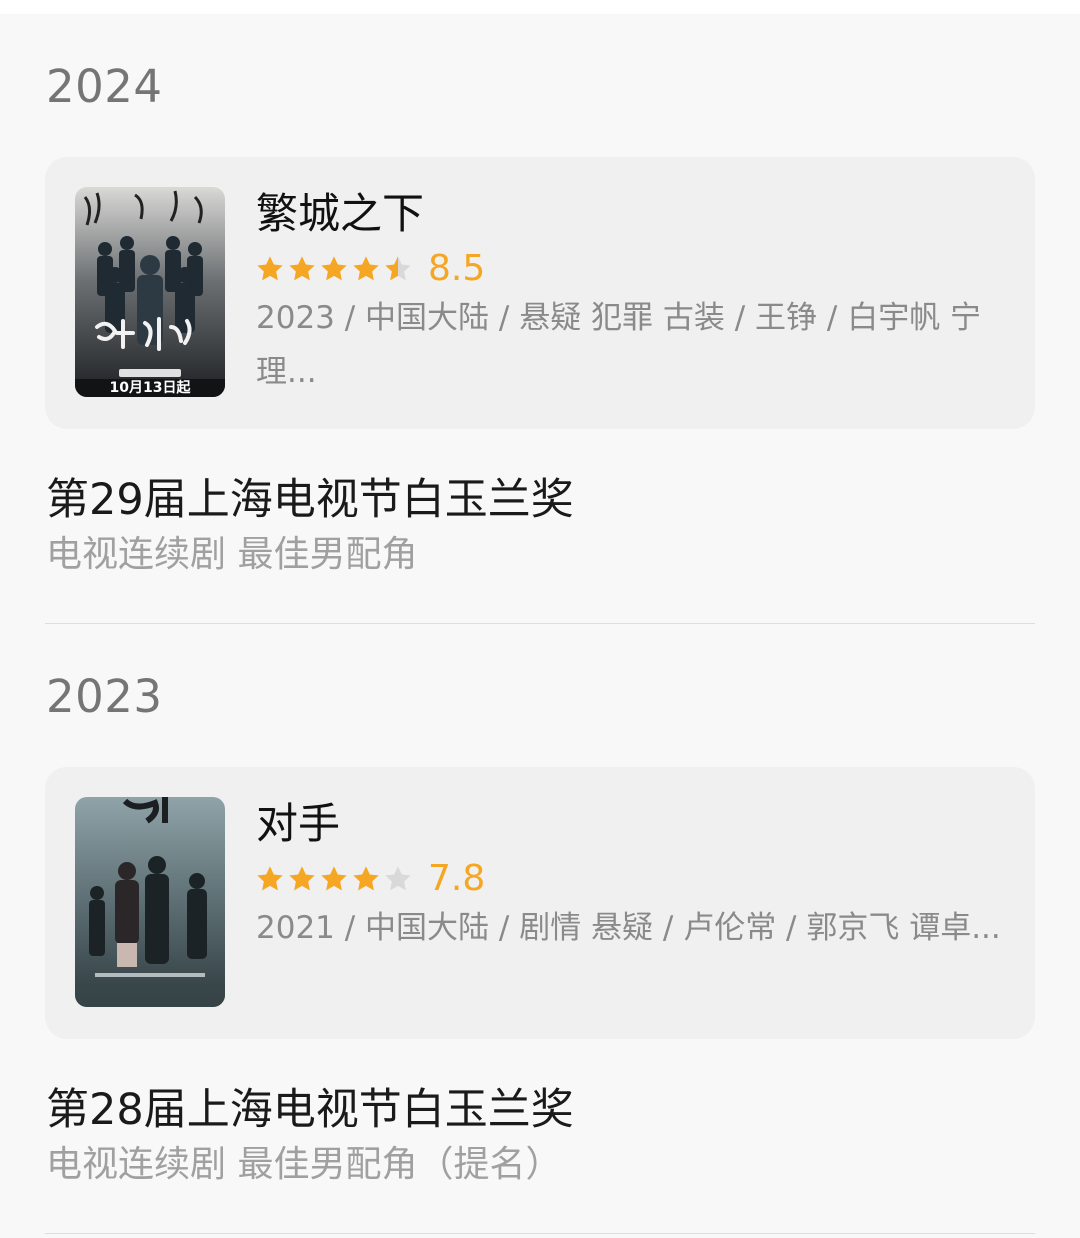 This screenshot has width=1080, height=1238. What do you see at coordinates (150, 902) in the screenshot?
I see `show-poster` at bounding box center [150, 902].